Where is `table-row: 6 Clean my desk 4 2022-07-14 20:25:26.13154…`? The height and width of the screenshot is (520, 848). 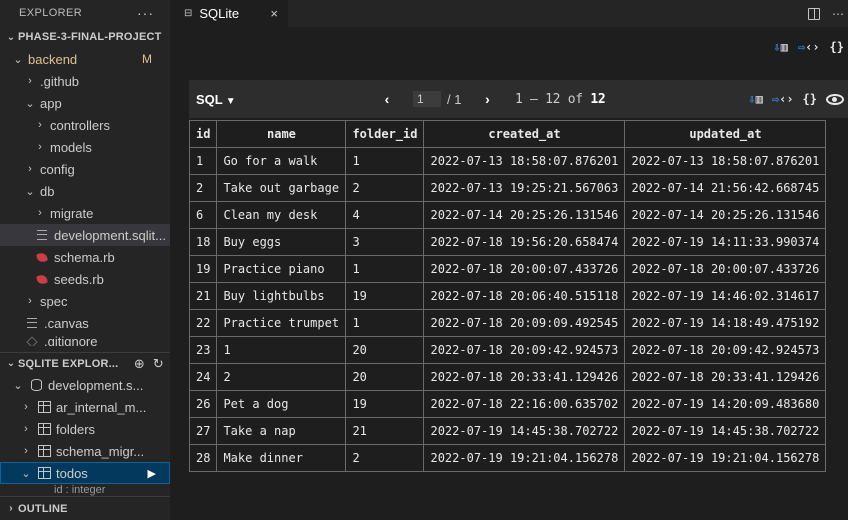 table-row: 6 Clean my desk 4 2022-07-14 20:25:26.13154… is located at coordinates (507, 215).